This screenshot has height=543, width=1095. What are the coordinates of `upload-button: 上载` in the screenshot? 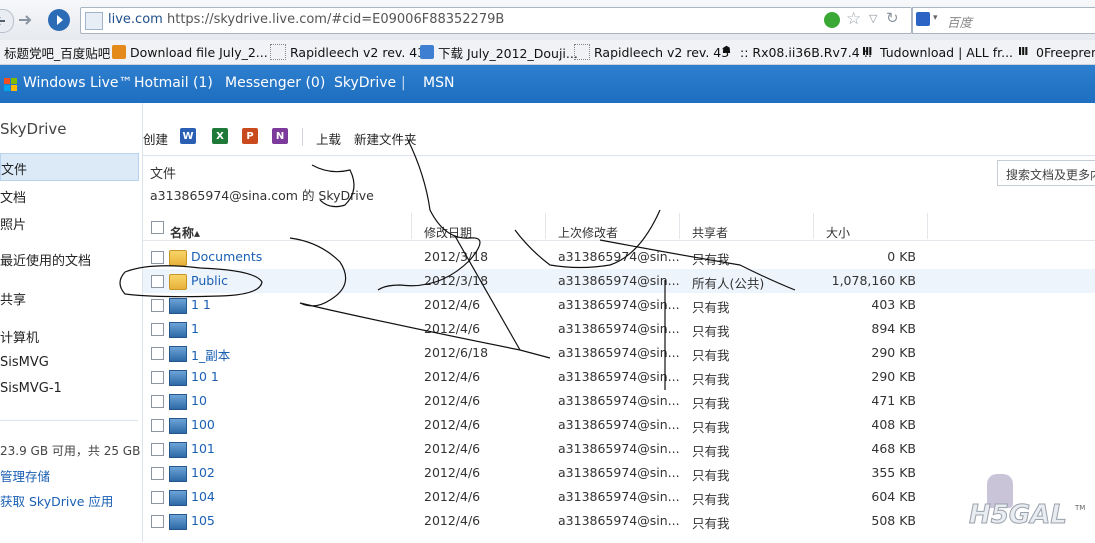 It's located at (328, 138).